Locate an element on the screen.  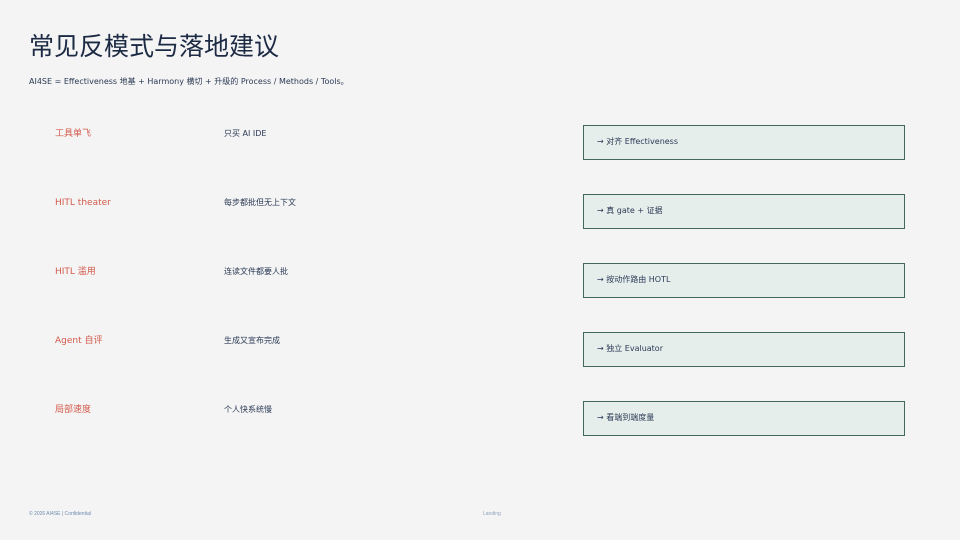
anti-pattern-label: 工具单飞 is located at coordinates (73, 134).